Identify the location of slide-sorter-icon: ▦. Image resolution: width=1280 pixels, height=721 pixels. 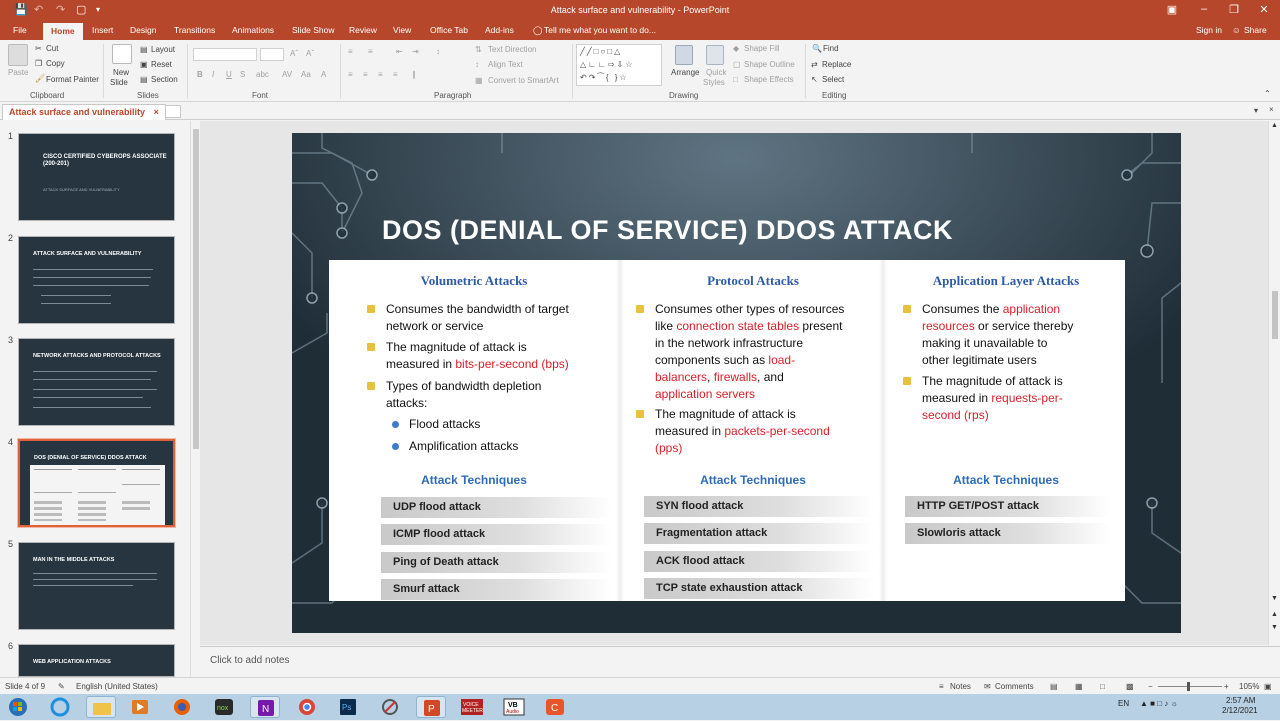
(1079, 686).